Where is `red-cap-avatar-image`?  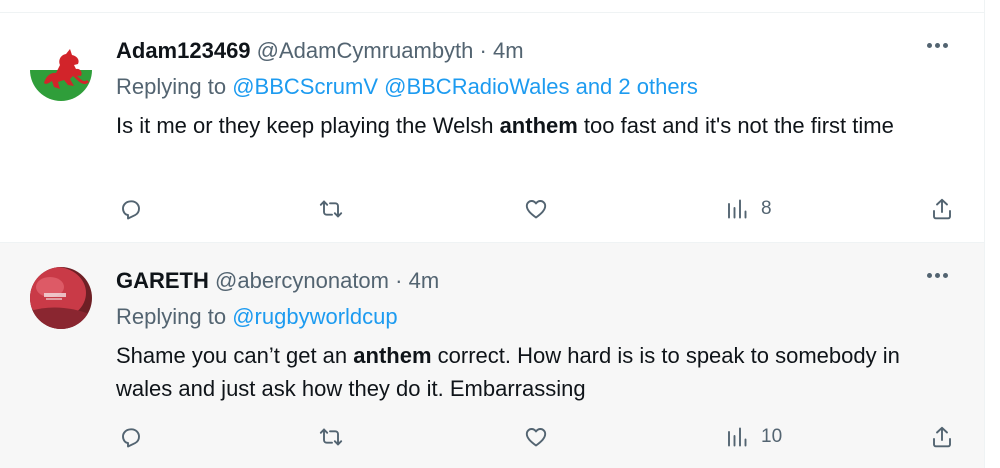 red-cap-avatar-image is located at coordinates (61, 298).